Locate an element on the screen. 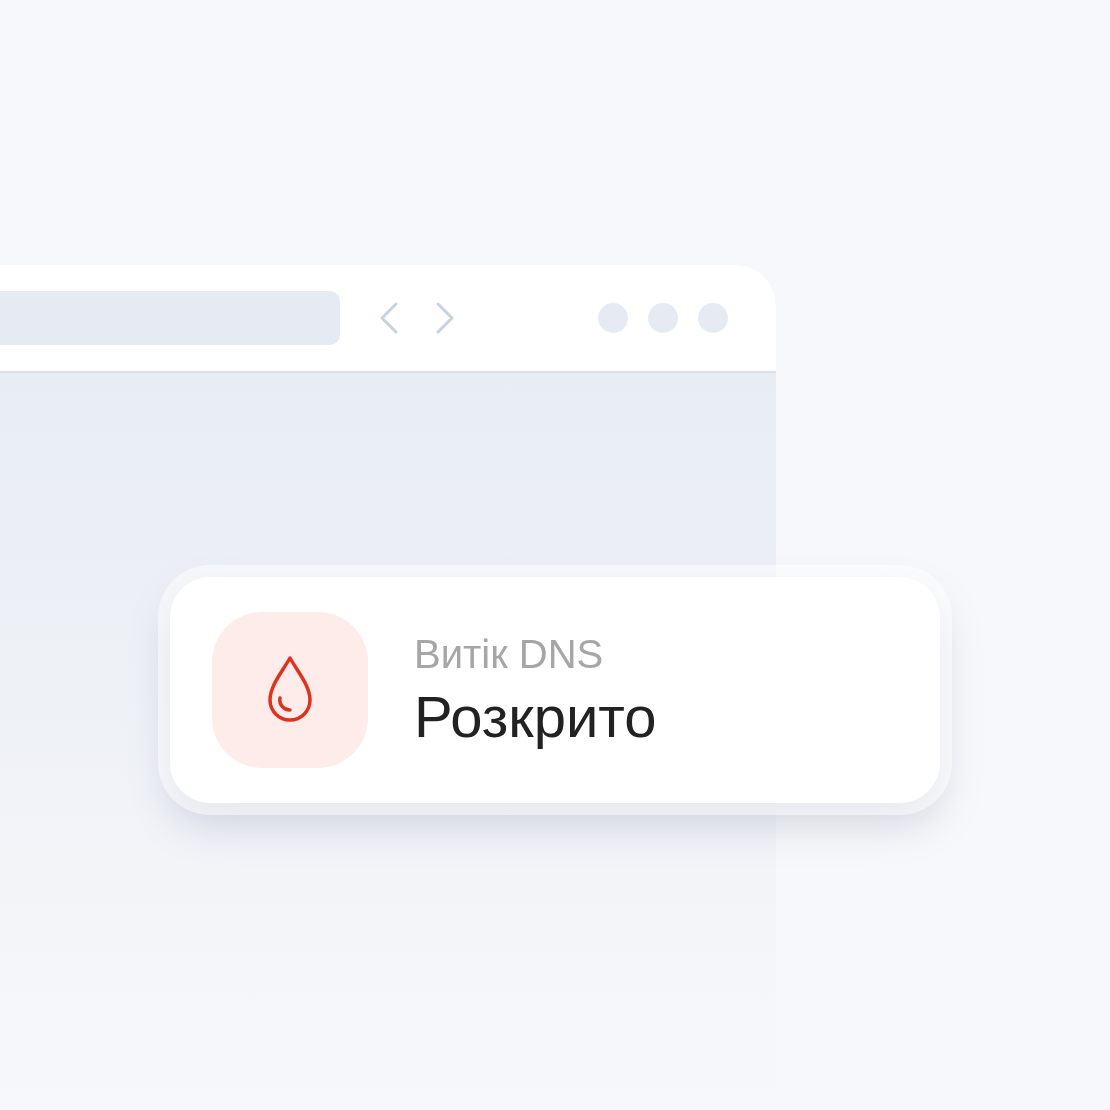 The width and height of the screenshot is (1110, 1110). card-status: Розкрито is located at coordinates (535, 717).